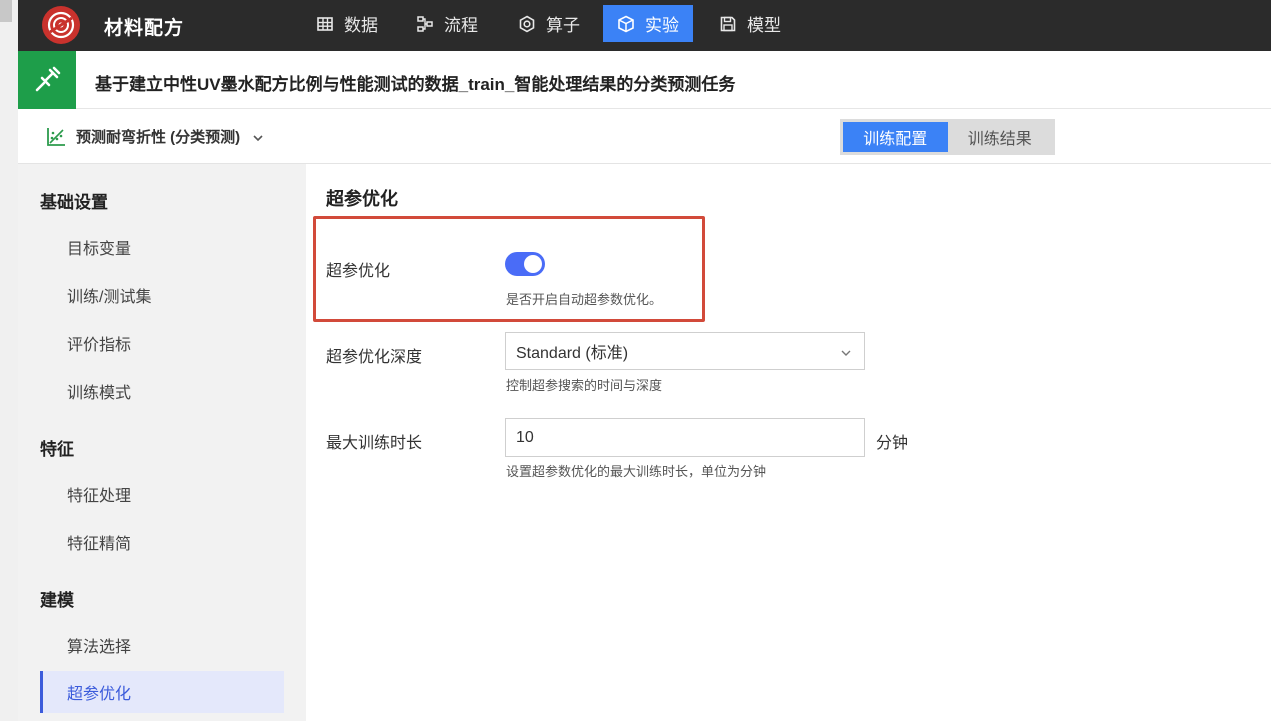  I want to click on top-navbar: 材料配方 数据 流程 算子 实验 模型, so click(644, 25).